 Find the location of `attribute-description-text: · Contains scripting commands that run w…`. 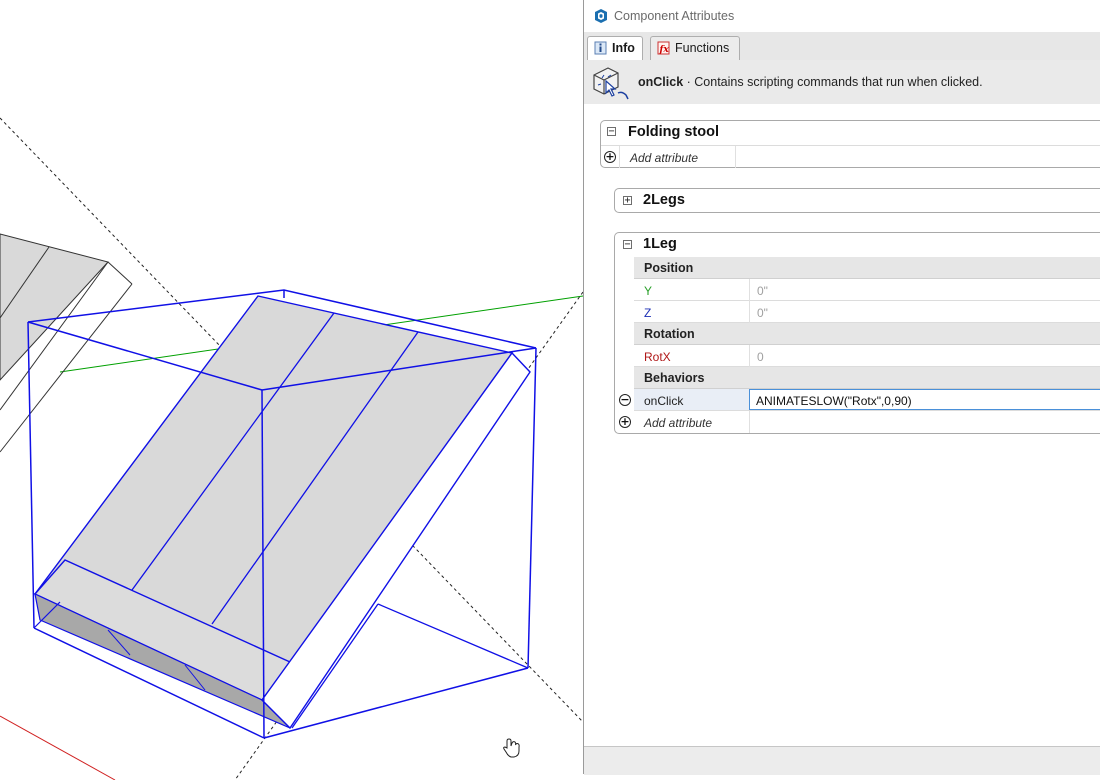

attribute-description-text: · Contains scripting commands that run w… is located at coordinates (833, 82).